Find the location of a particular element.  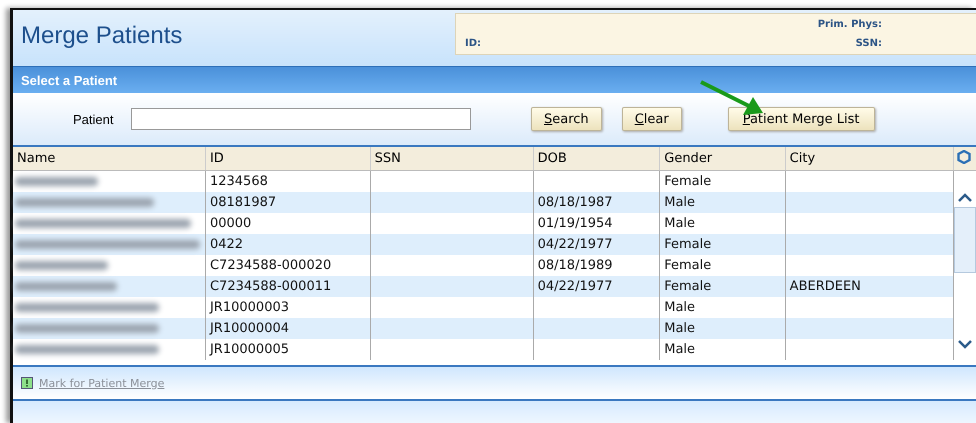

scroll-up-icon is located at coordinates (964, 198).